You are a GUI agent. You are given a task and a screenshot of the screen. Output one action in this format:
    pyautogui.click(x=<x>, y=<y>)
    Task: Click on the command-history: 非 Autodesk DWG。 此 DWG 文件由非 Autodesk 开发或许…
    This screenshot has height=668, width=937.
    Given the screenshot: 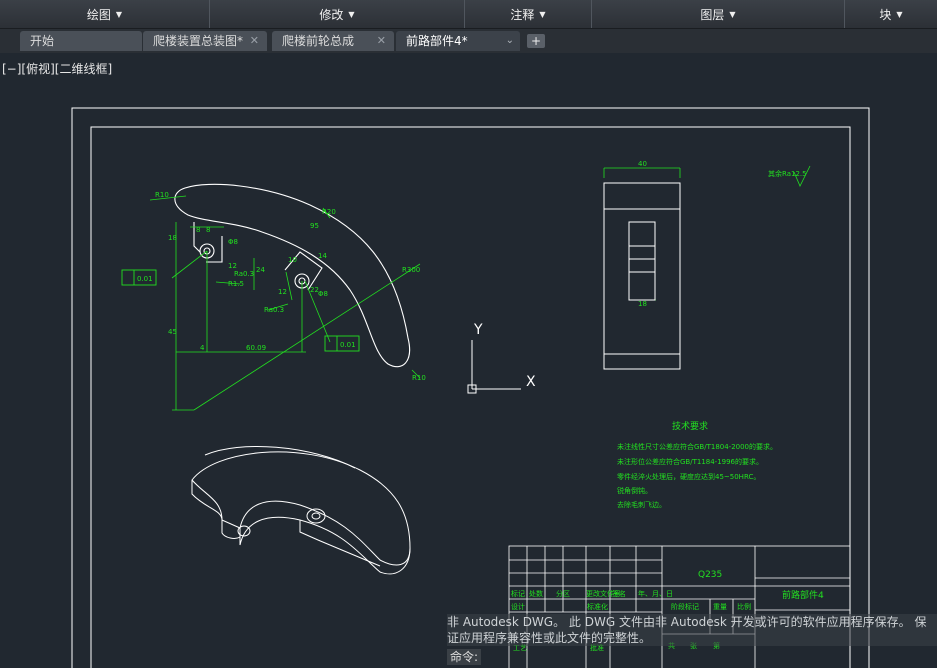 What is the action you would take?
    pyautogui.click(x=692, y=630)
    